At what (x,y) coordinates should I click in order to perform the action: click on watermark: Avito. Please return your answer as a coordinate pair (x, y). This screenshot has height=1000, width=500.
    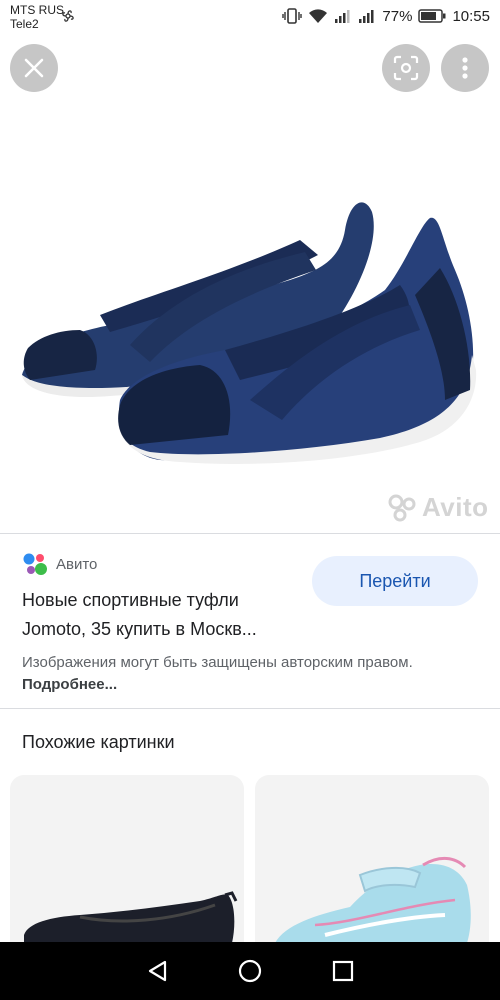
    Looking at the image, I should click on (438, 507).